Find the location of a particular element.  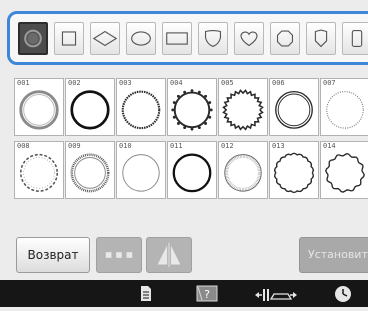

pattern-cell: 010 is located at coordinates (141, 170).